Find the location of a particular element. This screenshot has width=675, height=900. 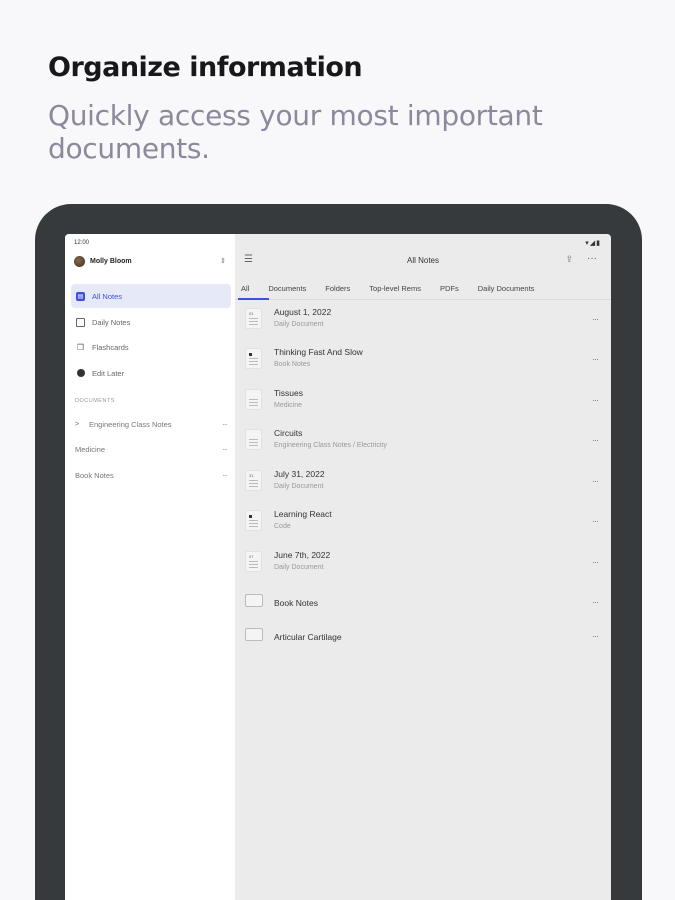

note-subtitle: Code is located at coordinates (282, 526).